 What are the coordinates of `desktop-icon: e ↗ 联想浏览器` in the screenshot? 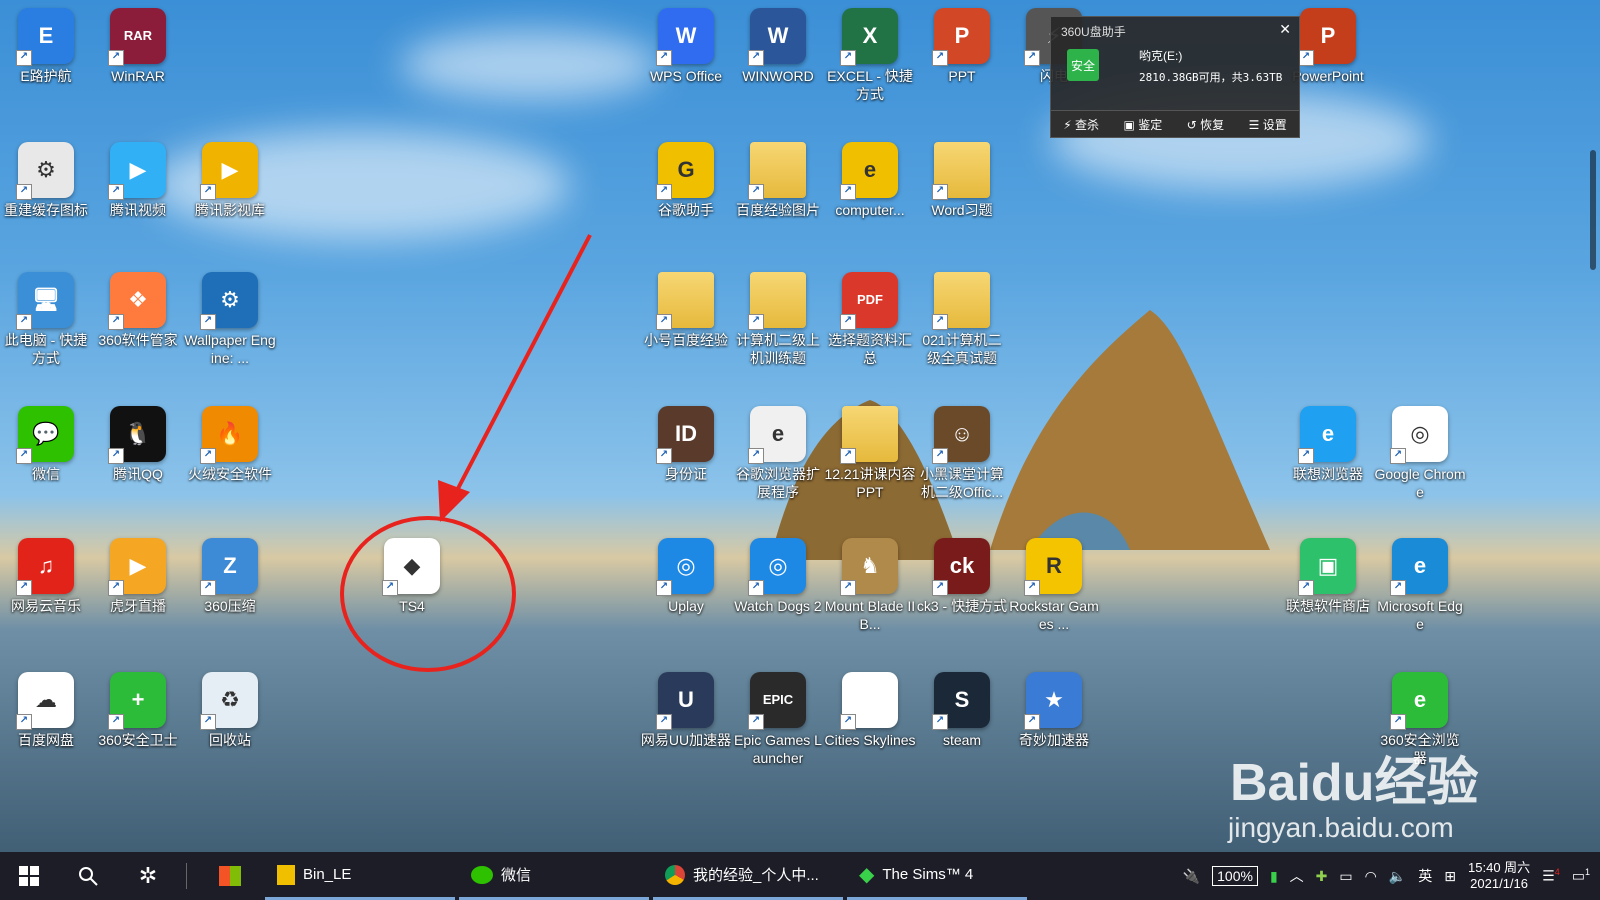 It's located at (1328, 445).